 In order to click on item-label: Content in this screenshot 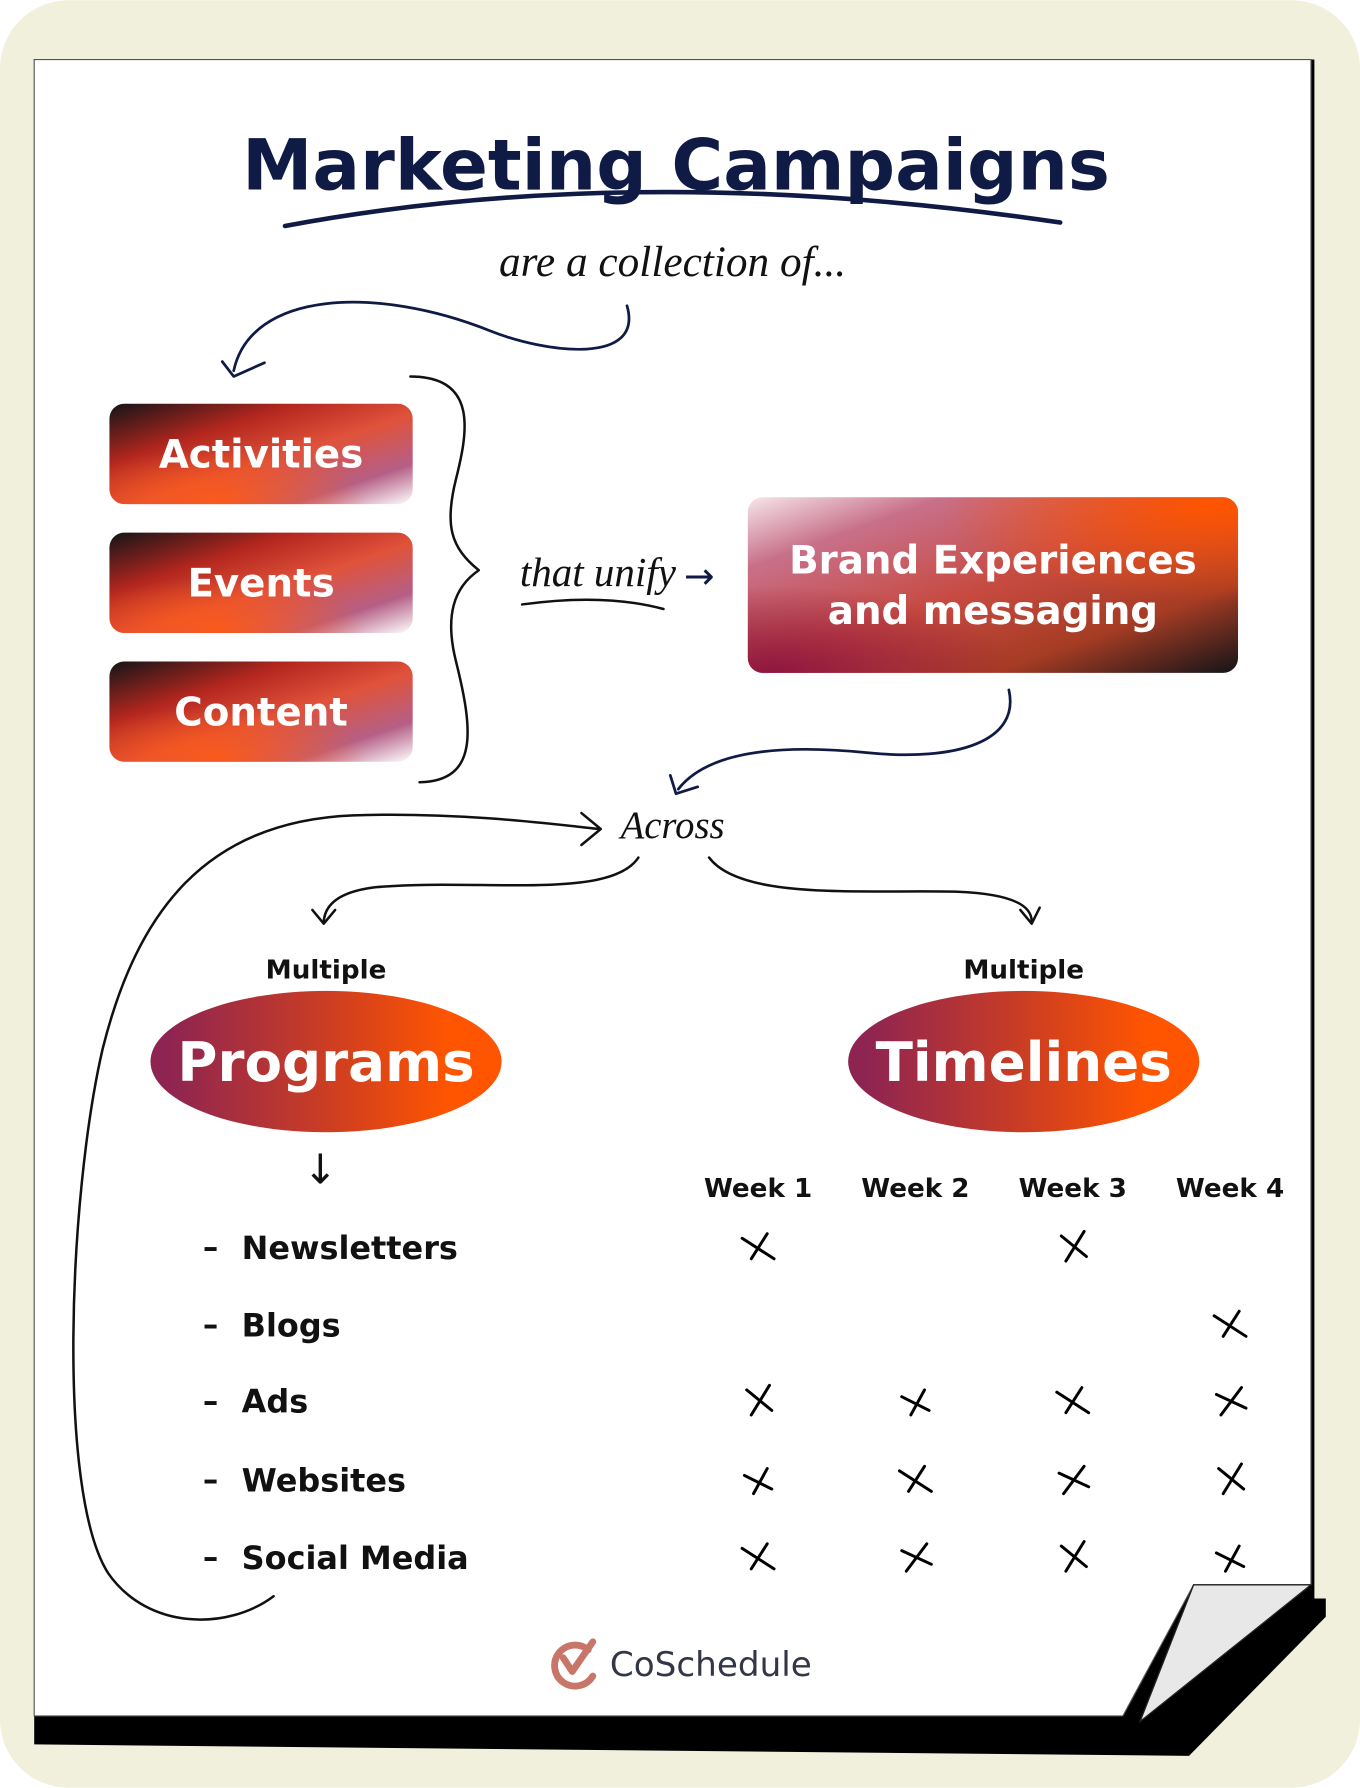, I will do `click(261, 712)`.